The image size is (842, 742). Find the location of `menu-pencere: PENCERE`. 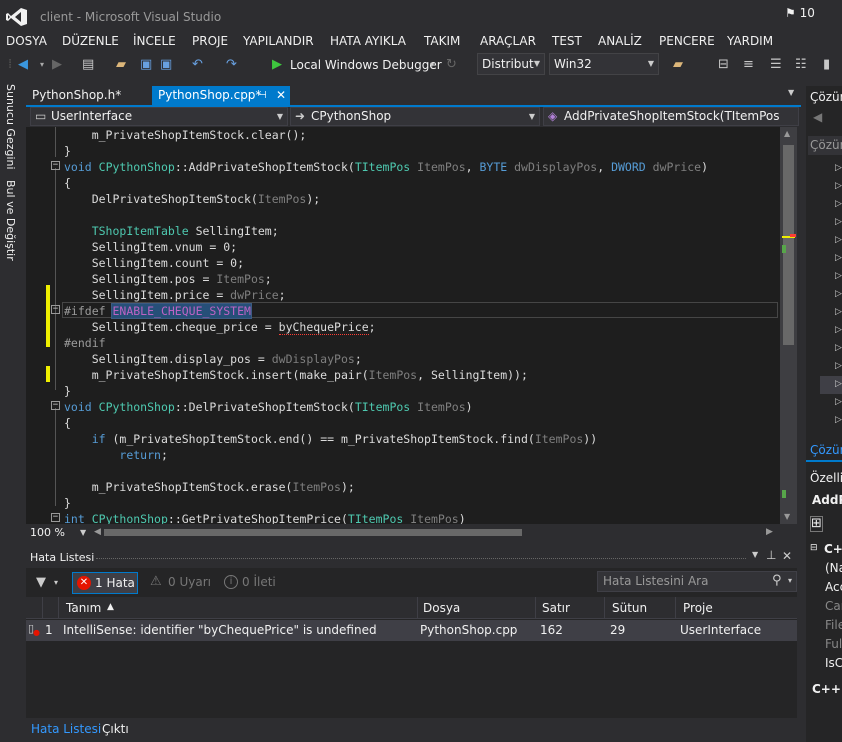

menu-pencere: PENCERE is located at coordinates (687, 41).